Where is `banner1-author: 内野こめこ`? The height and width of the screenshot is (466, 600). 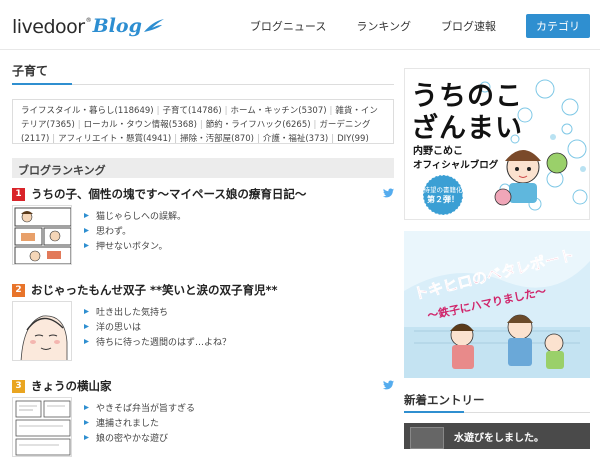
banner1-author: 内野こめこ is located at coordinates (438, 150).